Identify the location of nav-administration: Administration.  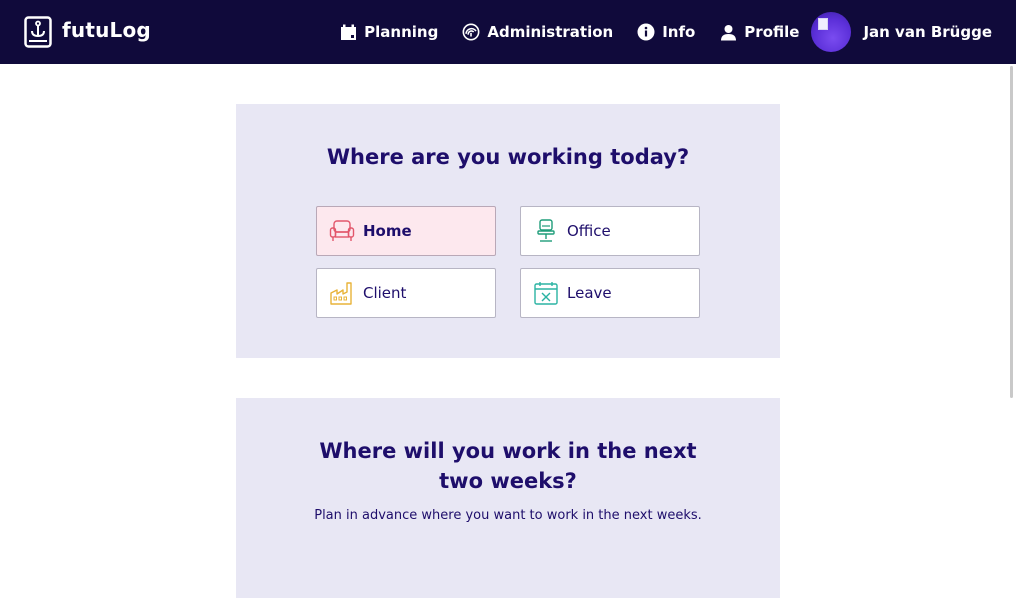
(537, 32).